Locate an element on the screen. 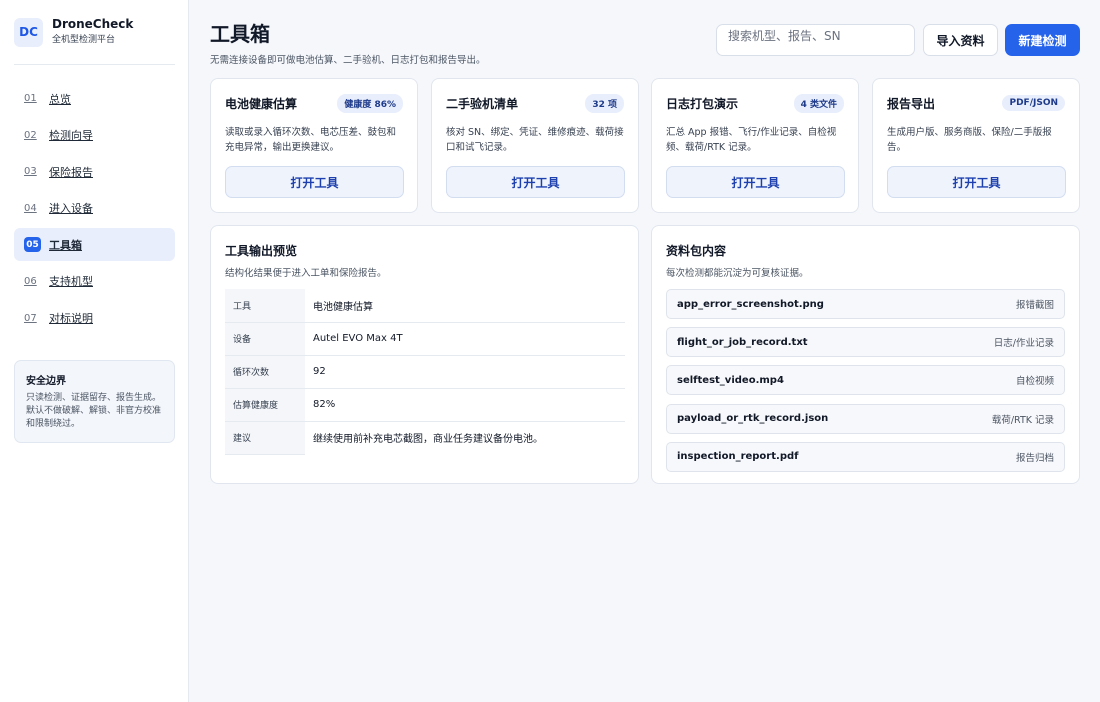 The height and width of the screenshot is (702, 1100). tool-description: 核对 SN、绑定、凭证、维修痕迹、载荷接口和试飞记录。 is located at coordinates (535, 140).